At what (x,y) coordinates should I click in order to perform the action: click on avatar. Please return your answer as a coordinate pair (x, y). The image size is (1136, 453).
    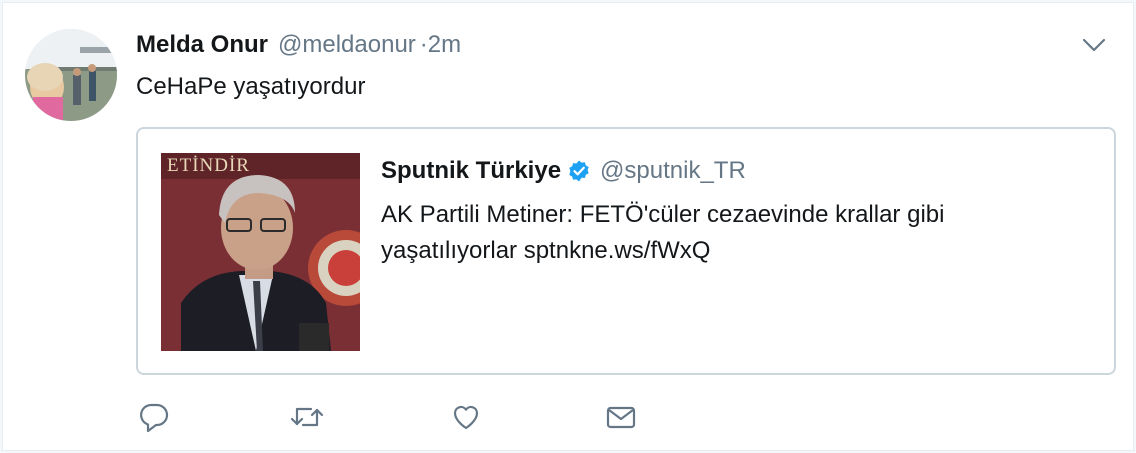
    Looking at the image, I should click on (71, 75).